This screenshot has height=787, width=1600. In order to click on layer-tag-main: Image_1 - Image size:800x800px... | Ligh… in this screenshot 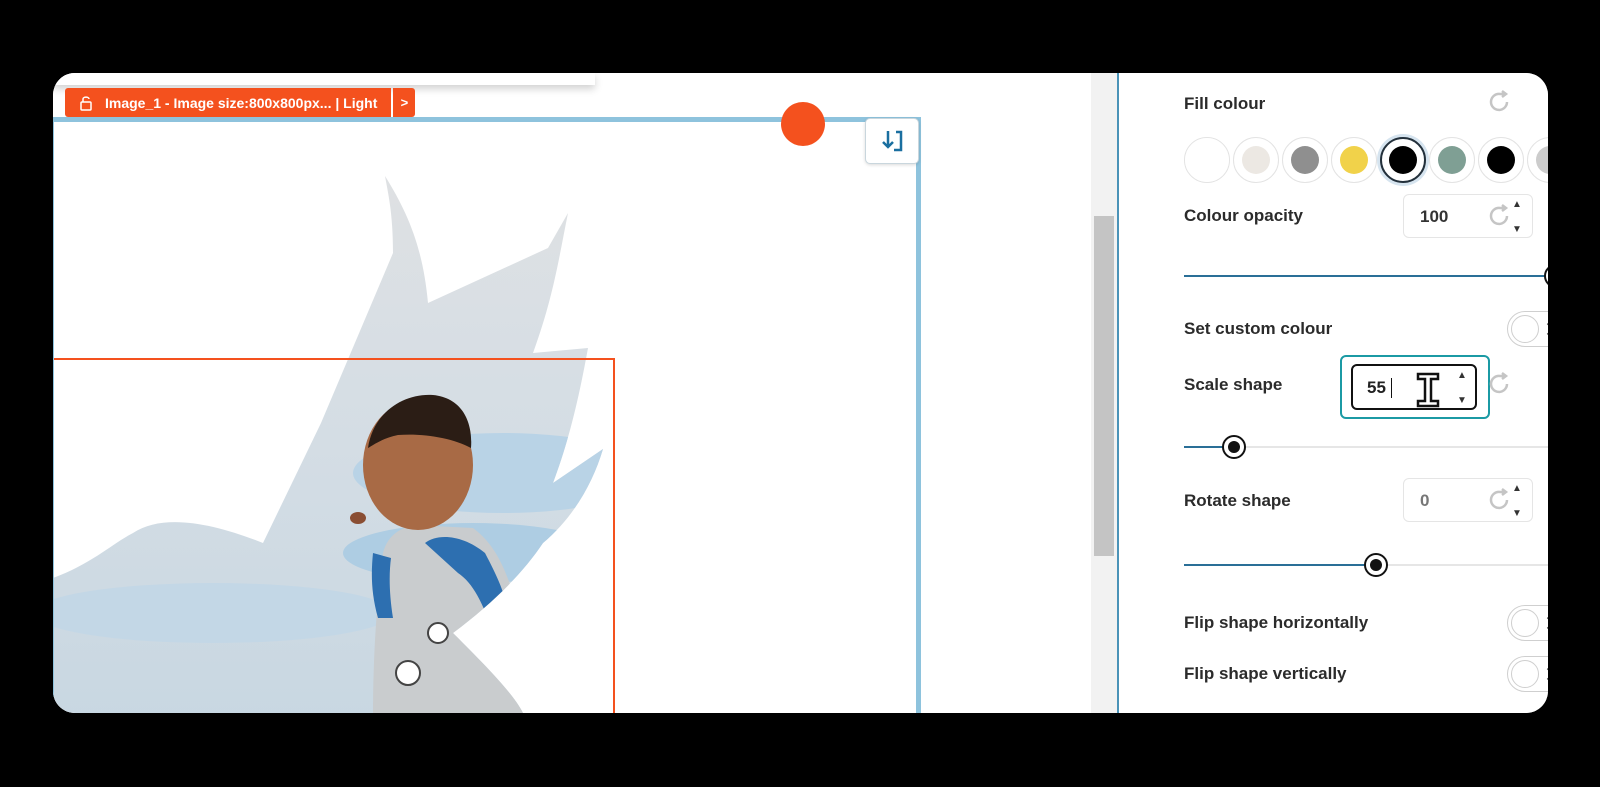, I will do `click(228, 102)`.